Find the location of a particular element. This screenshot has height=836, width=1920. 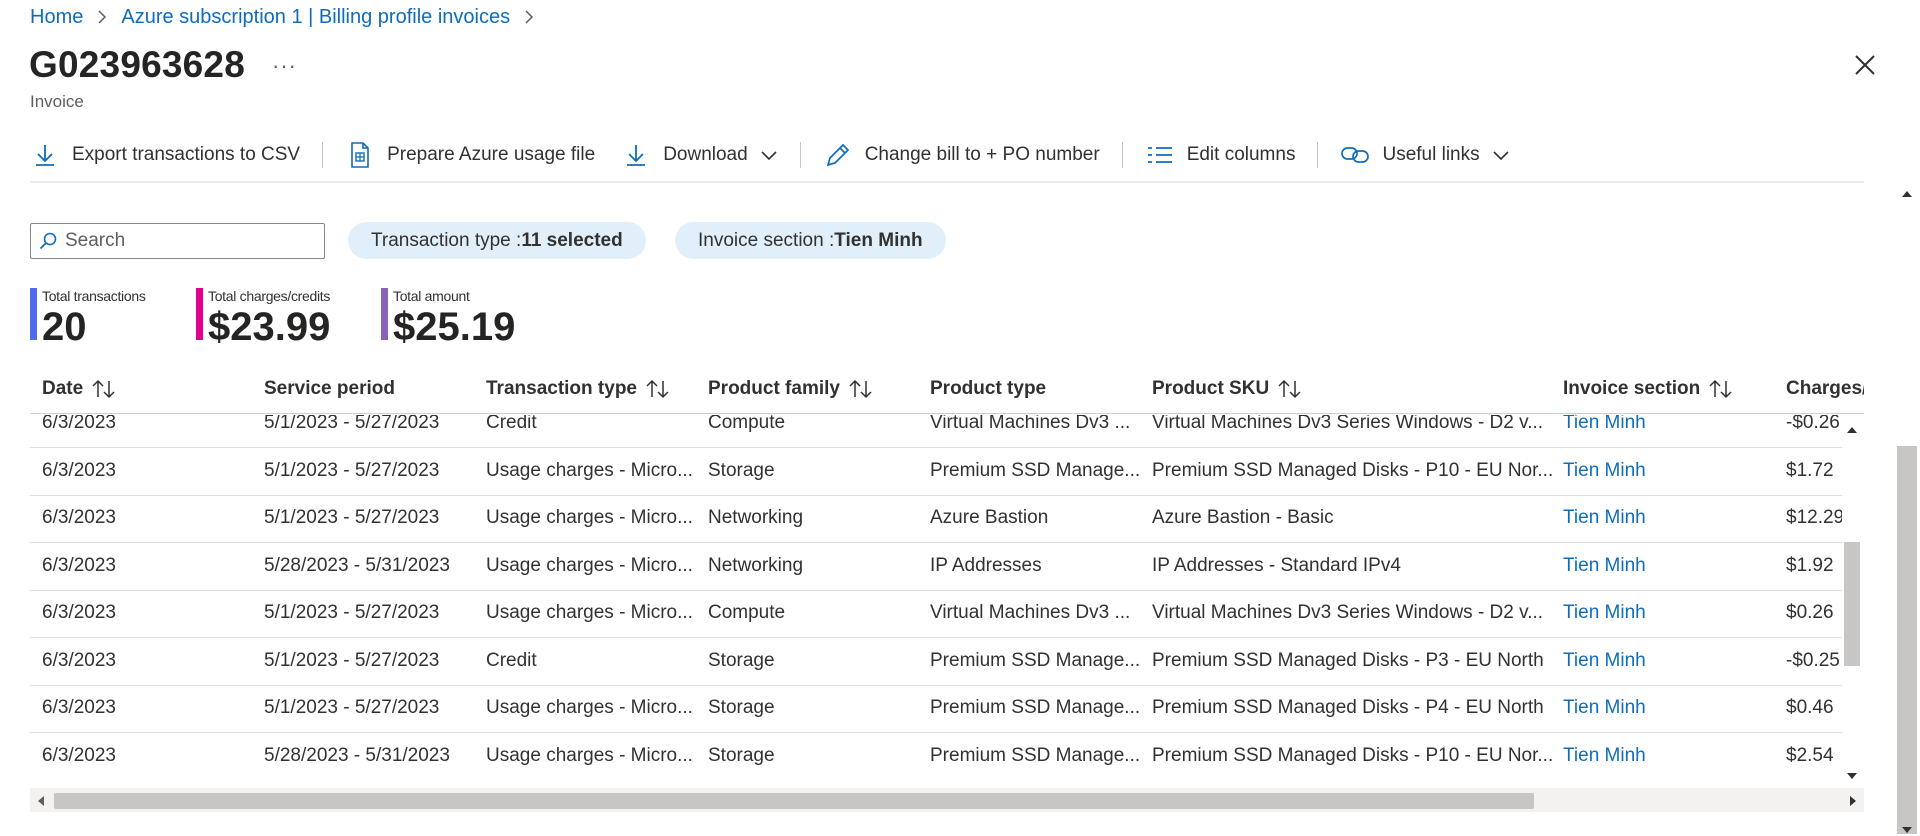

column-header-invoice-section: Invoice section is located at coordinates (1648, 389).